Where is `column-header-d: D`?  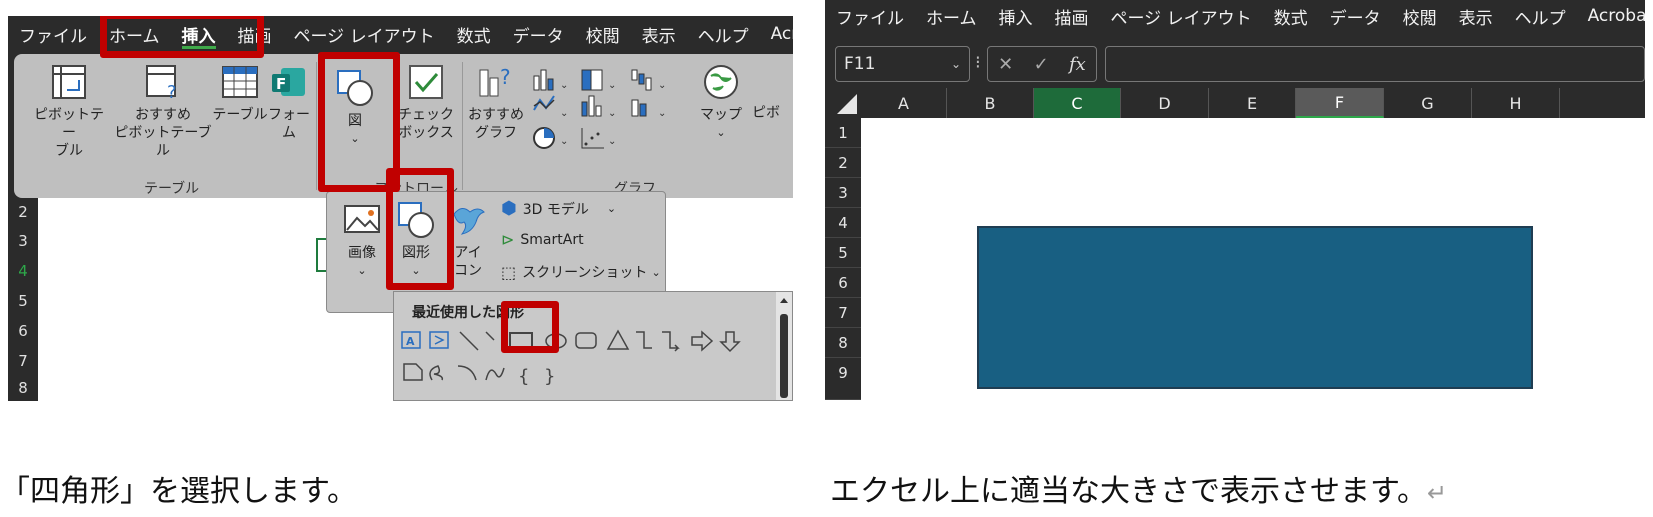 column-header-d: D is located at coordinates (1165, 103).